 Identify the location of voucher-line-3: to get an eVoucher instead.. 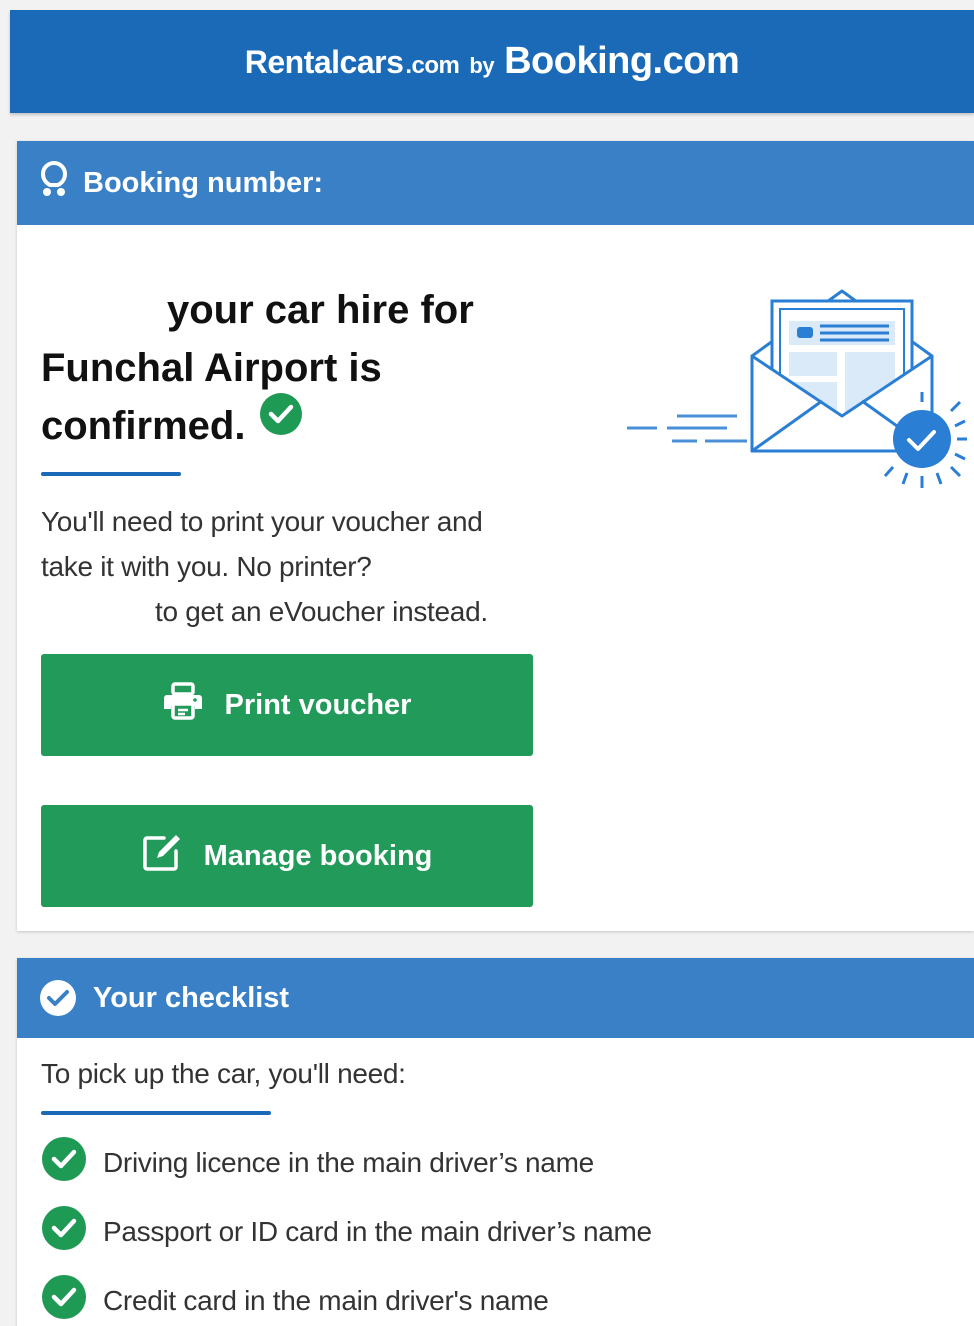
(321, 611).